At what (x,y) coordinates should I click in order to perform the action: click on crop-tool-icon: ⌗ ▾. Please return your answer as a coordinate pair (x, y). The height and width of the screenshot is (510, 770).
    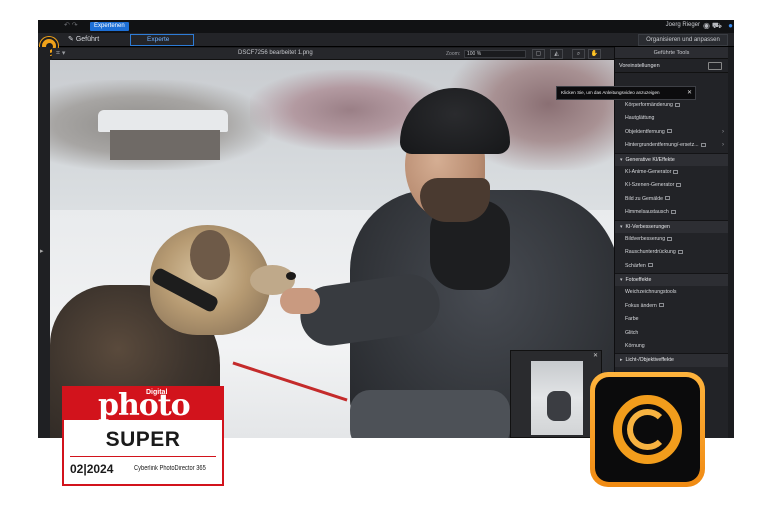
    Looking at the image, I should click on (60, 53).